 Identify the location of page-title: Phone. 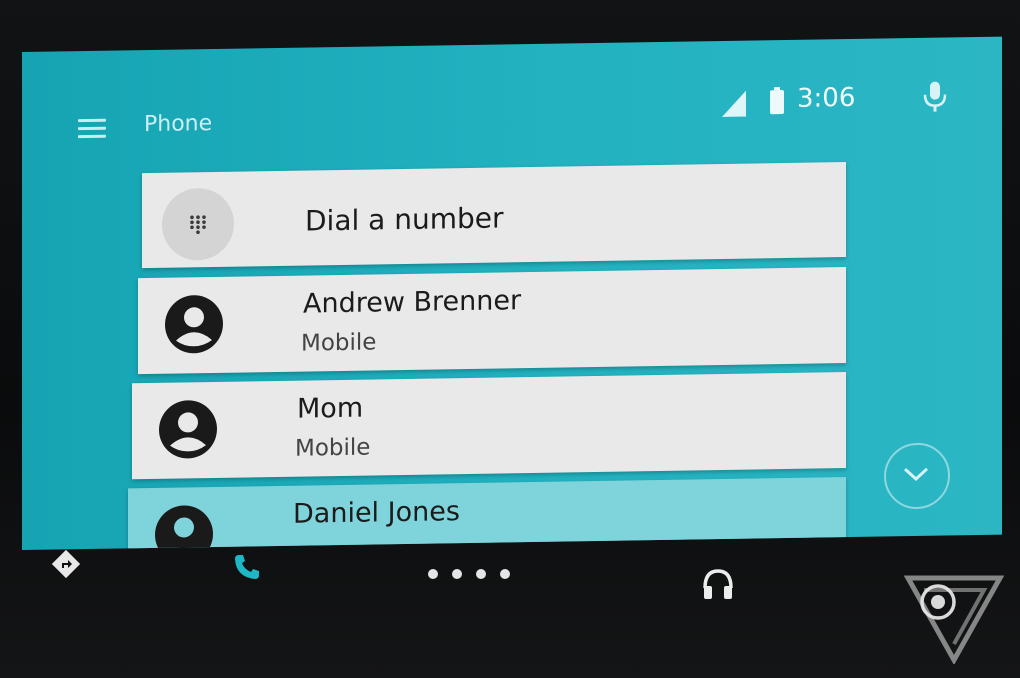
(178, 124).